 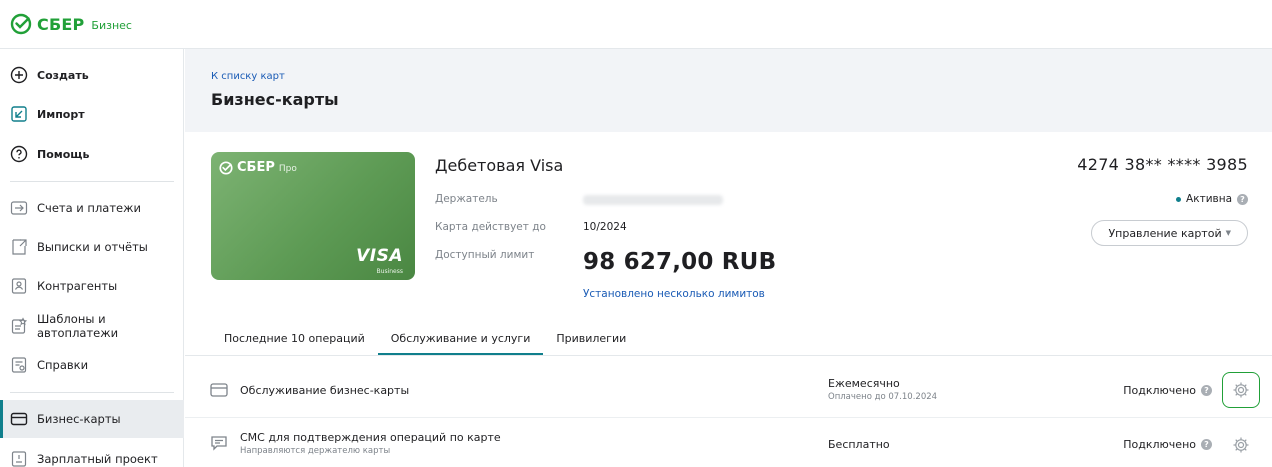 I want to click on tab-last-operations: Последние 10 операций, so click(x=294, y=339).